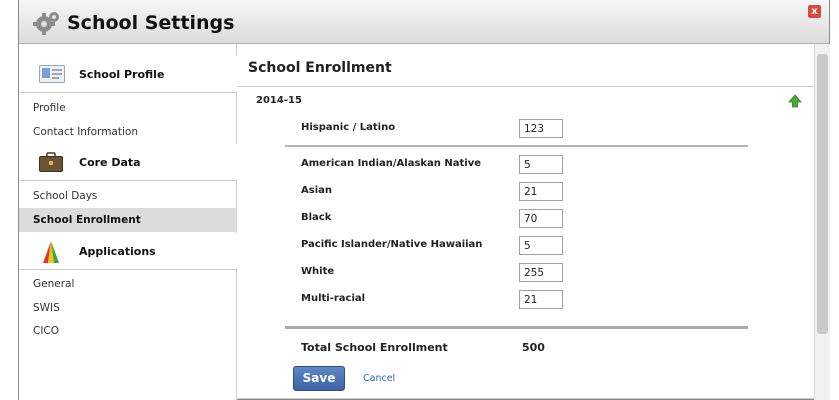  Describe the element at coordinates (795, 101) in the screenshot. I see `collapse-up-arrow-icon` at that location.